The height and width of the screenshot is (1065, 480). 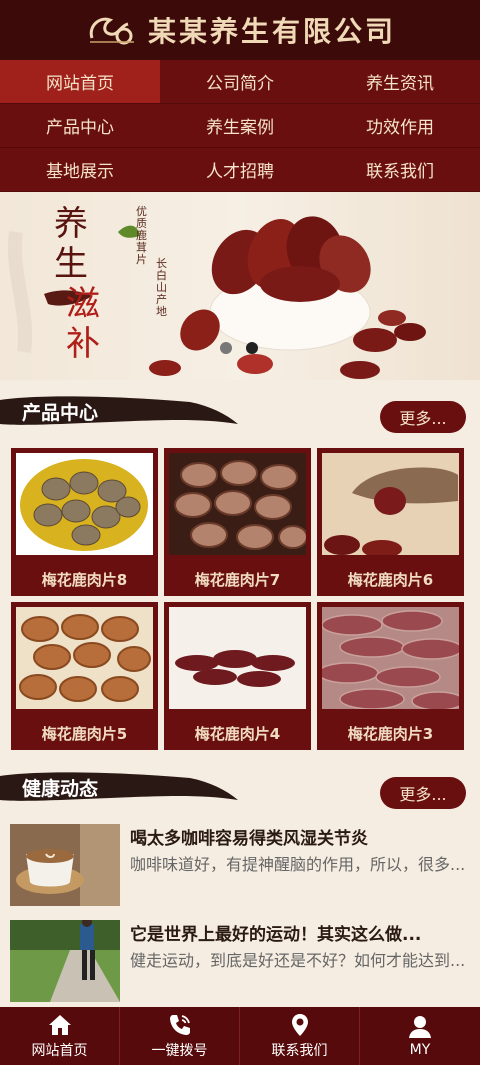 I want to click on banner-title-char: 养, so click(x=71, y=224).